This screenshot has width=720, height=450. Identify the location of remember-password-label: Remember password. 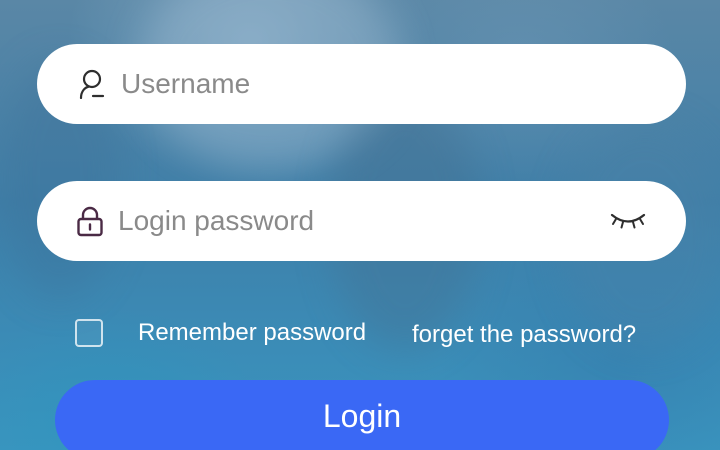
(252, 333).